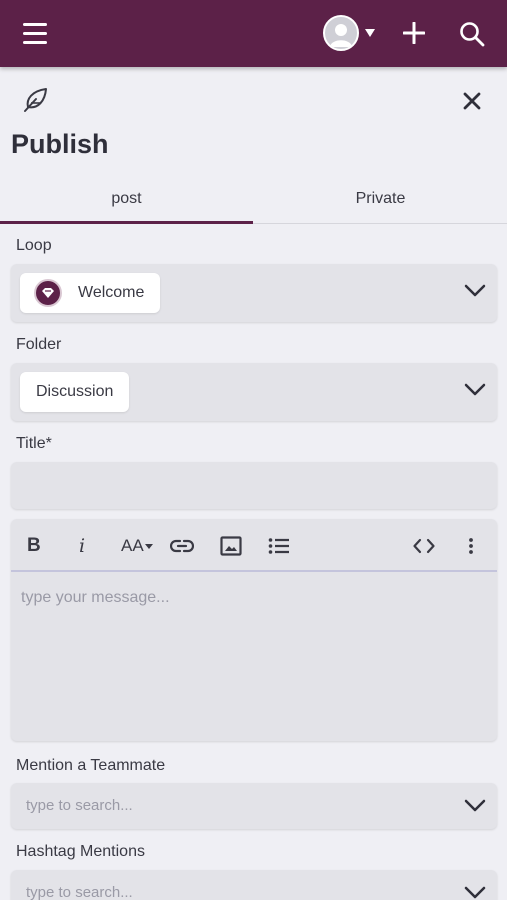 The width and height of the screenshot is (507, 900). Describe the element at coordinates (34, 245) in the screenshot. I see `loop-label: Loop` at that location.